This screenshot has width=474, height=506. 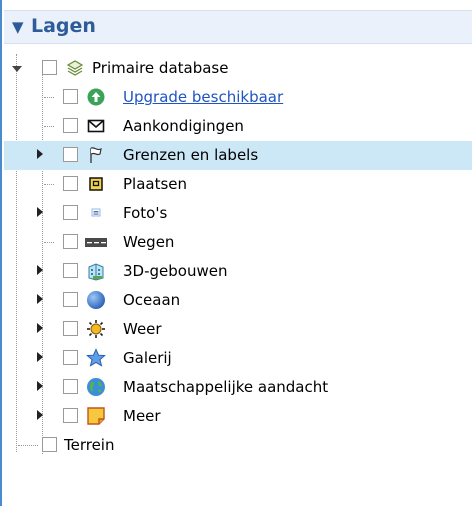 What do you see at coordinates (238, 358) in the screenshot?
I see `tree-item-galerij: Galerij` at bounding box center [238, 358].